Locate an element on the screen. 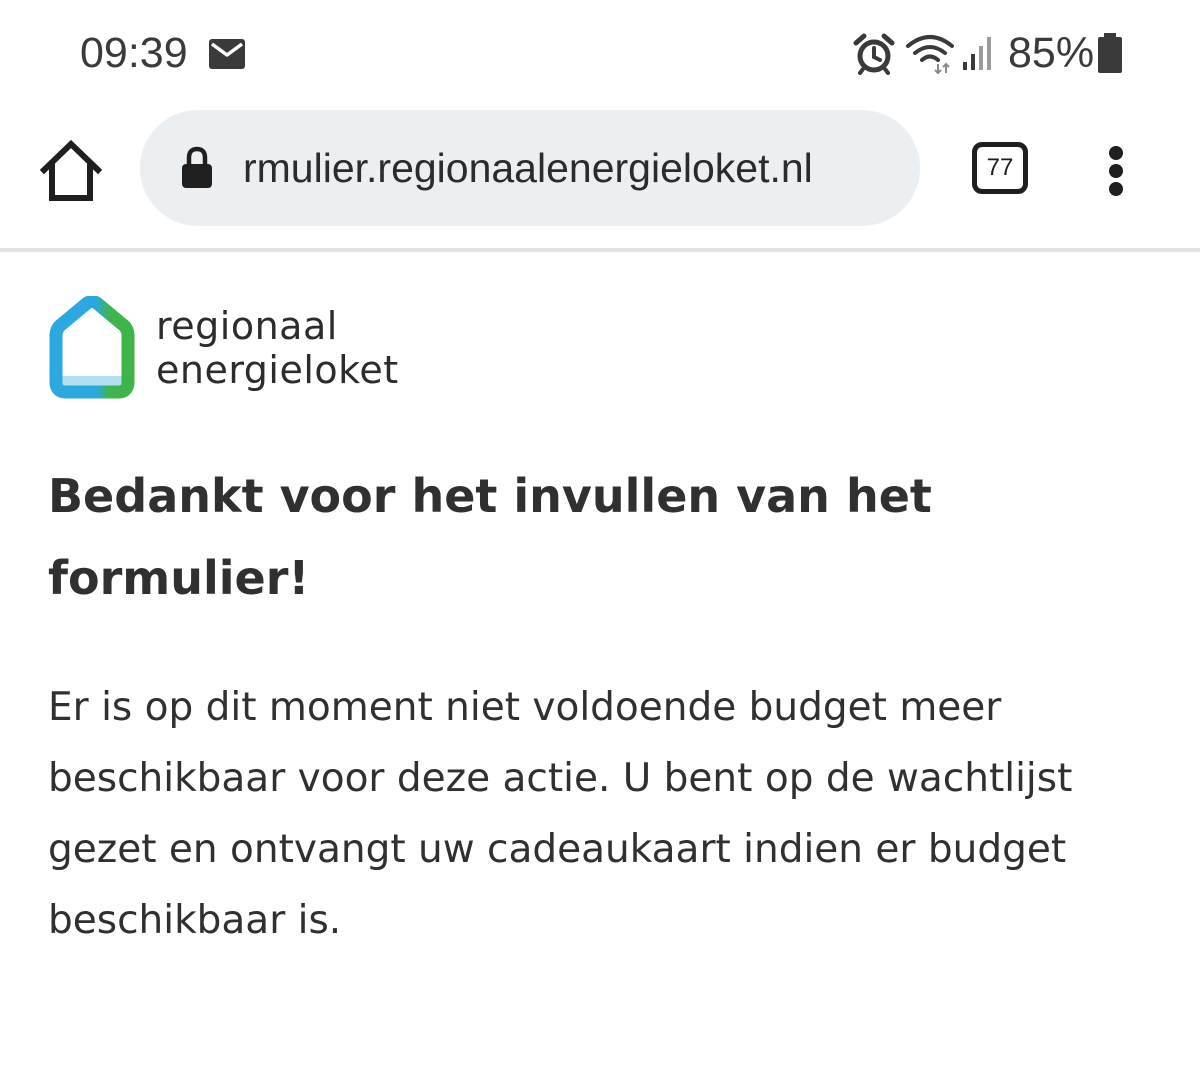  site-logo: regionaal energieloket is located at coordinates (236, 351).